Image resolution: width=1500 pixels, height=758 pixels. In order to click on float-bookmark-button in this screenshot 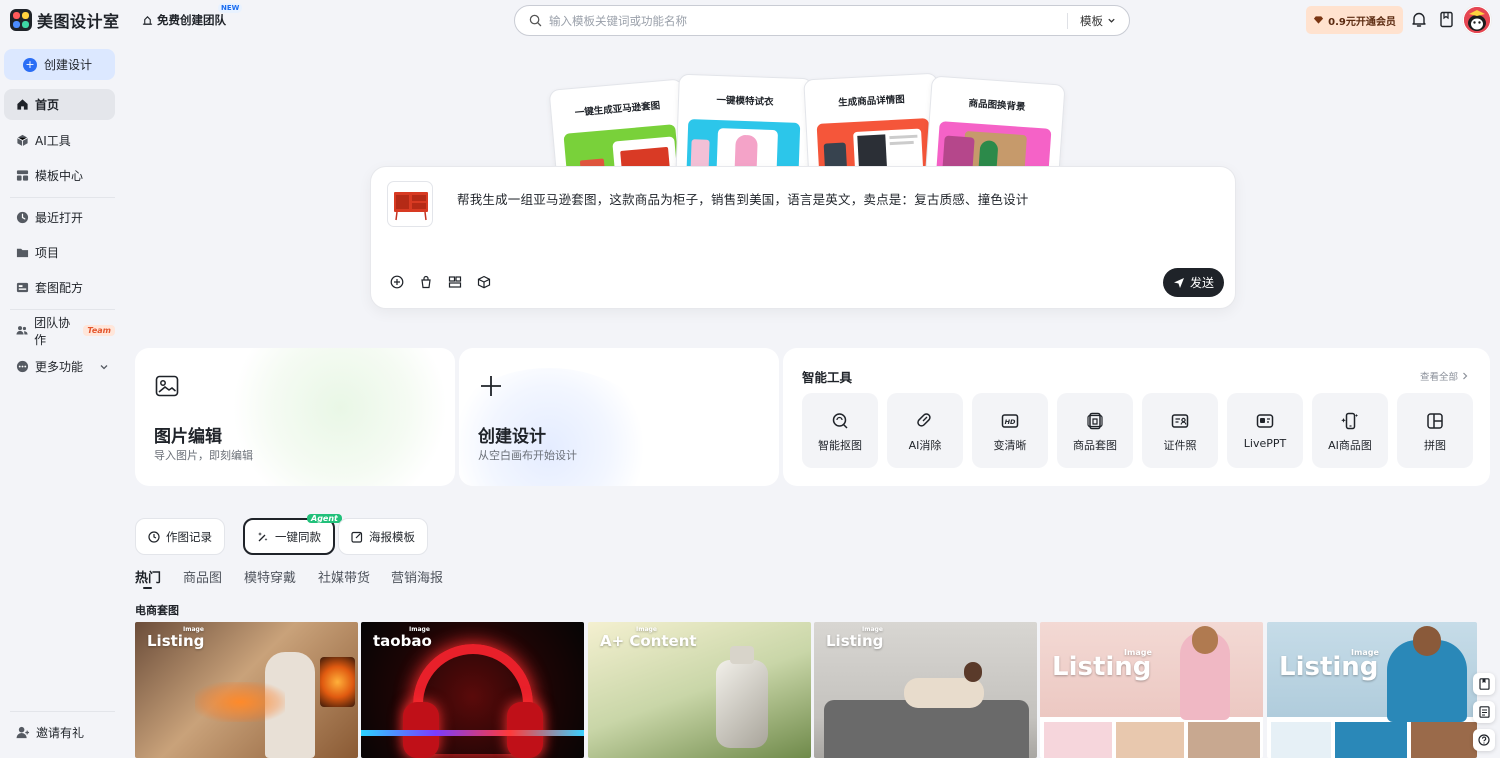, I will do `click(1484, 684)`.